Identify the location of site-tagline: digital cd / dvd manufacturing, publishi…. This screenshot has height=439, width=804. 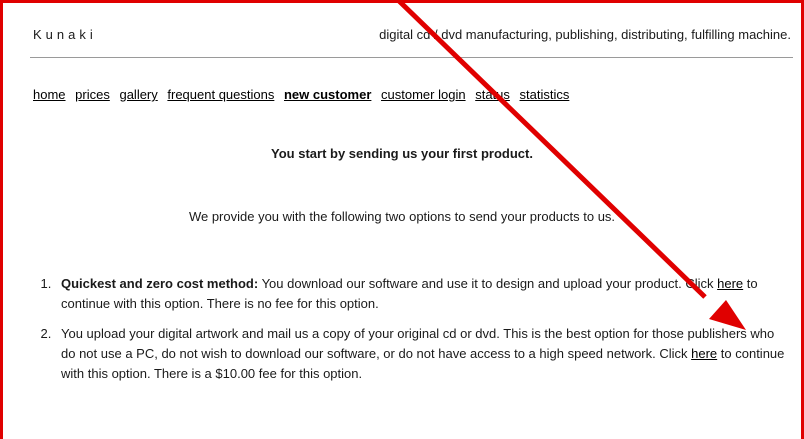
(585, 34).